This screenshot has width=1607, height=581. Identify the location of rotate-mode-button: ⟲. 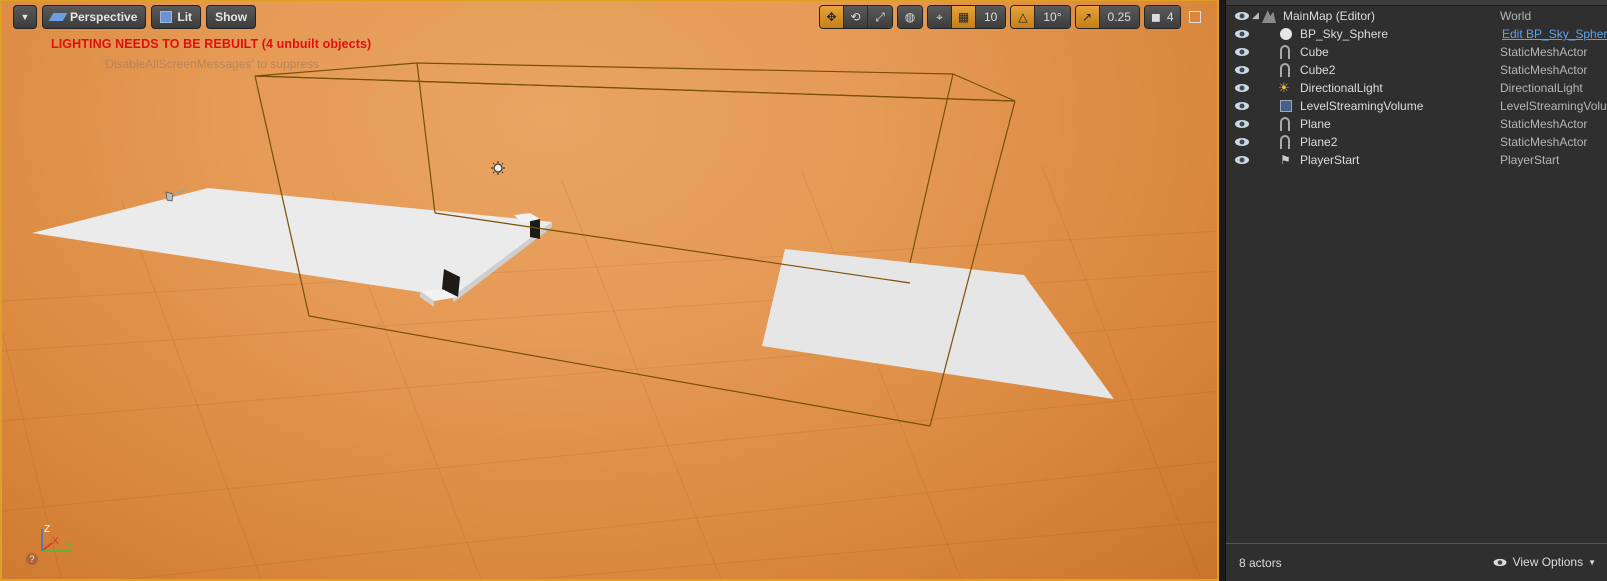
(856, 17).